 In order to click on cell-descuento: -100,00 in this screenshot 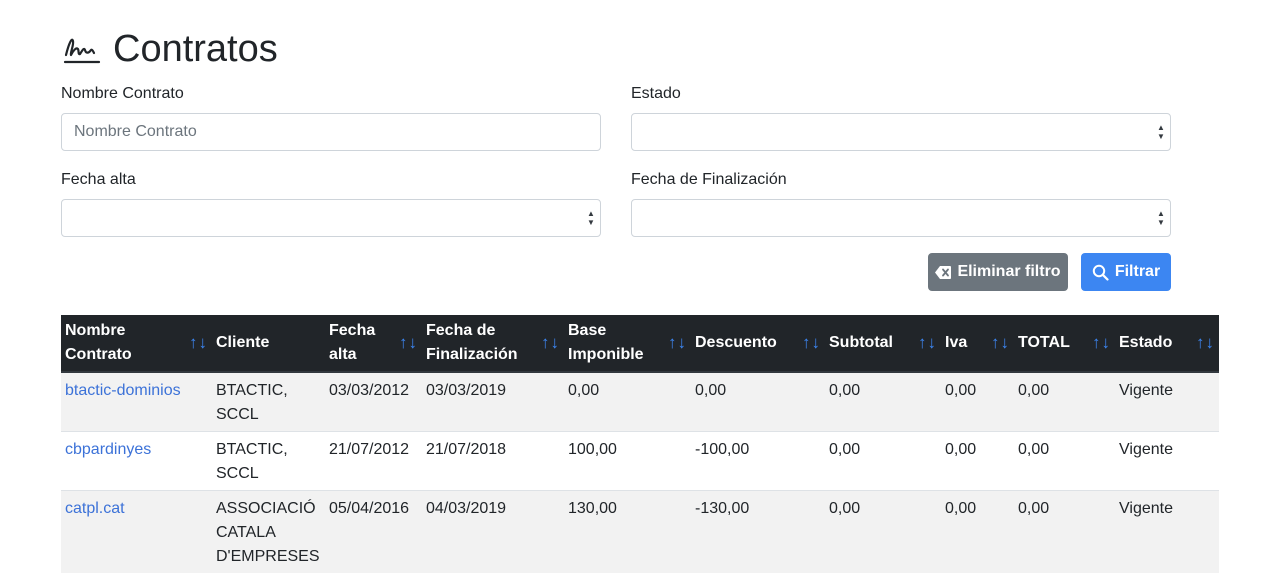, I will do `click(758, 461)`.